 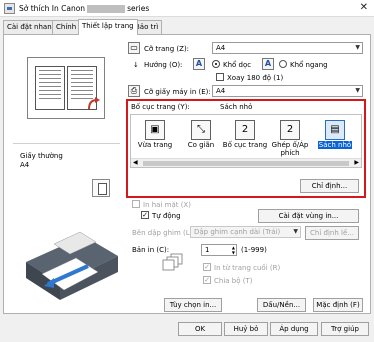 What do you see at coordinates (134, 48) in the screenshot?
I see `page-size-icon: ▭` at bounding box center [134, 48].